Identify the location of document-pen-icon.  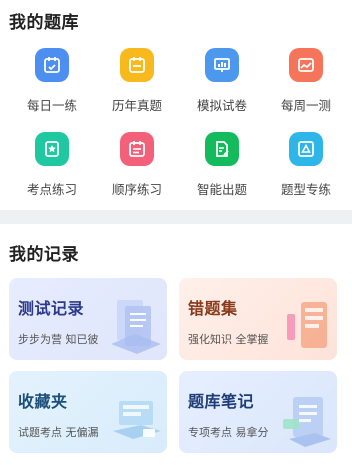
(222, 149).